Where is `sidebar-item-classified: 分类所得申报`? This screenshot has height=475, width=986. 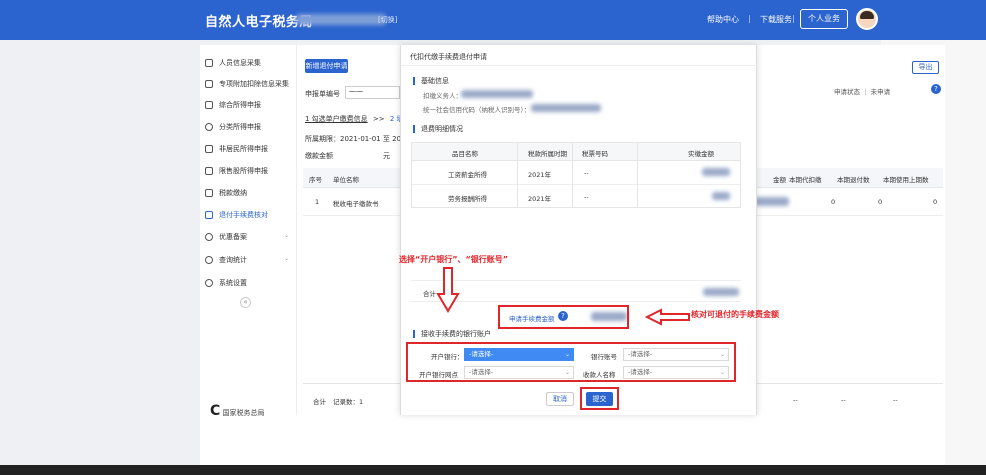
sidebar-item-classified: 分类所得申报 is located at coordinates (250, 127).